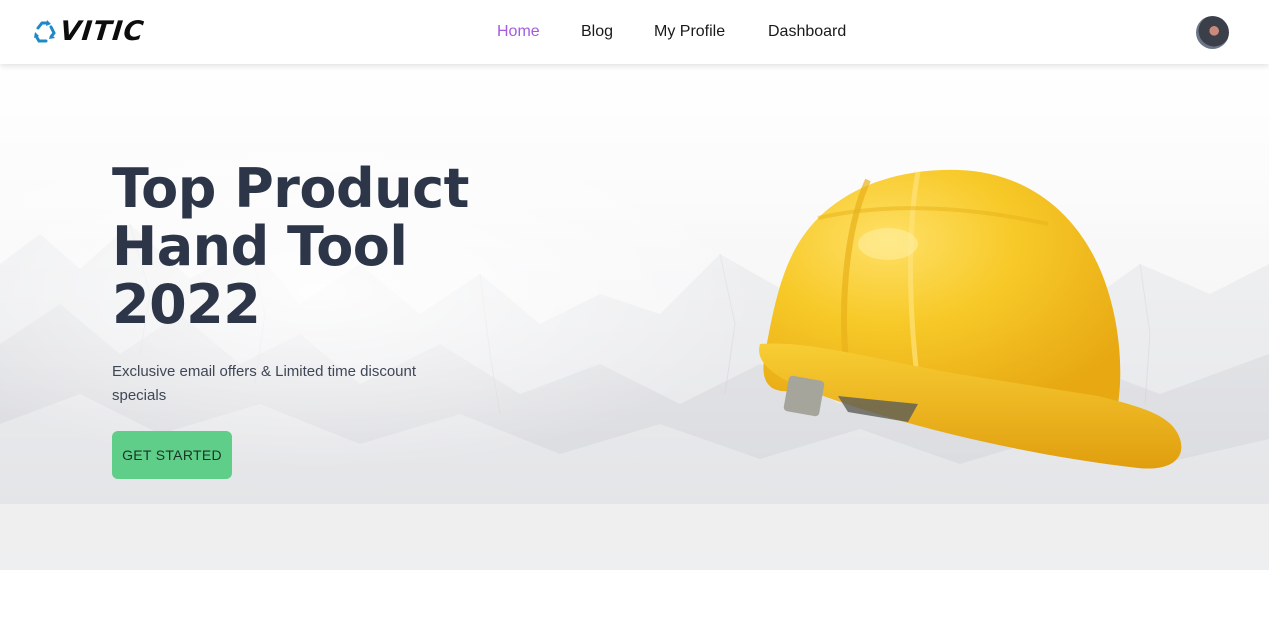 The height and width of the screenshot is (633, 1269). I want to click on hero-title-line: Top Product, so click(290, 188).